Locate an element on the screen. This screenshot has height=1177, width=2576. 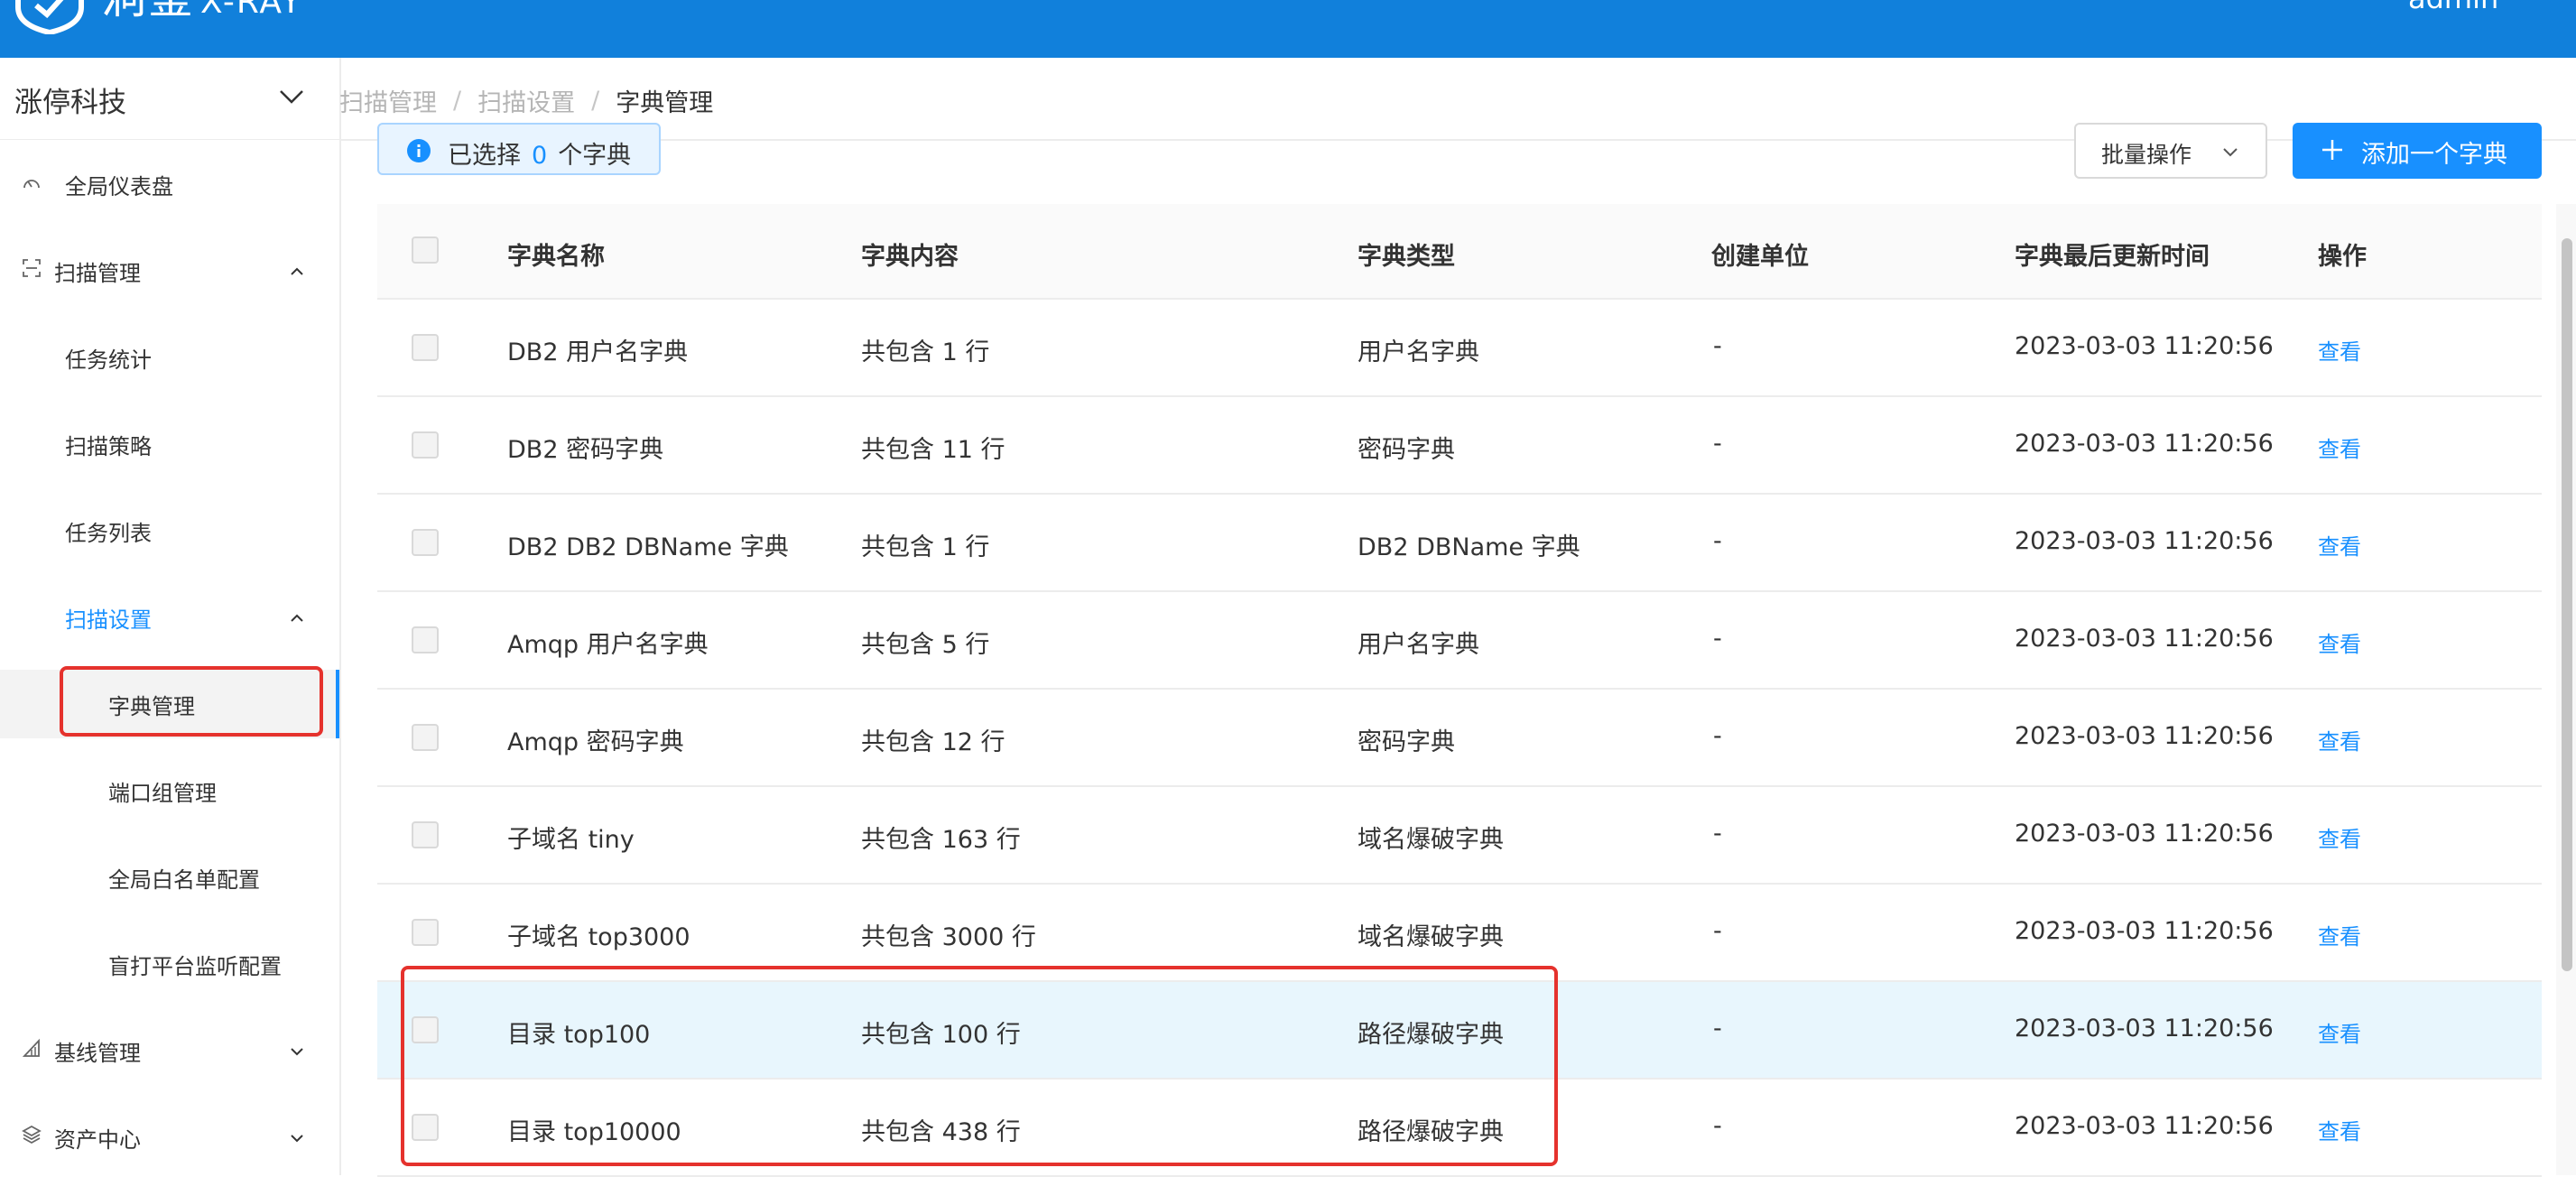
selection-prefix: 已选择 is located at coordinates (484, 156).